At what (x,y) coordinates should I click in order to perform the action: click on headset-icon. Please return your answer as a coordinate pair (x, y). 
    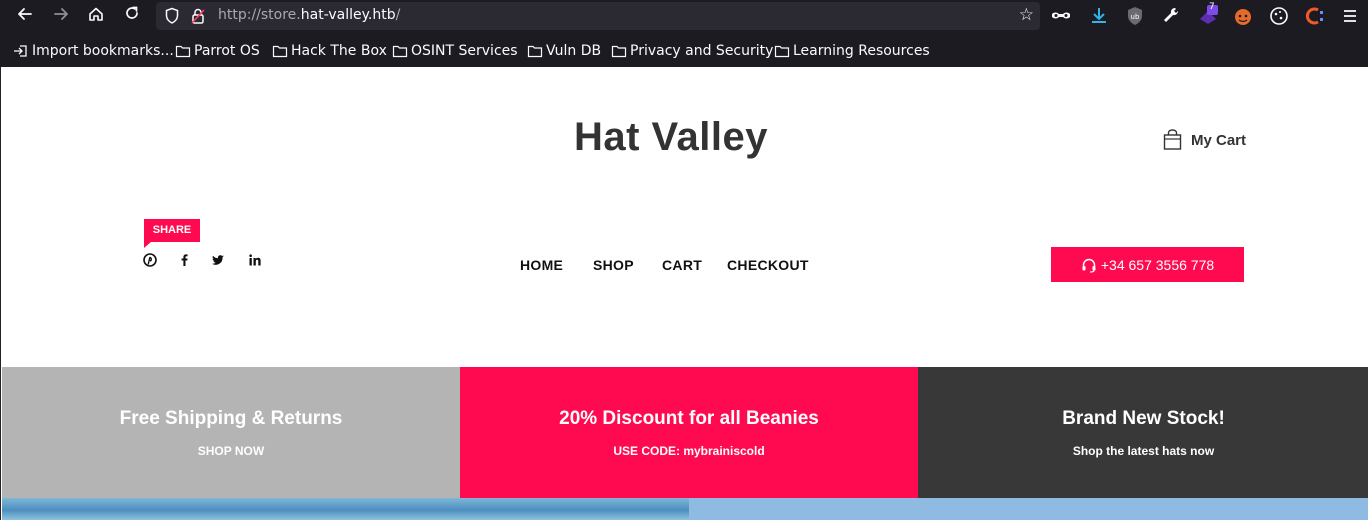
    Looking at the image, I should click on (1089, 265).